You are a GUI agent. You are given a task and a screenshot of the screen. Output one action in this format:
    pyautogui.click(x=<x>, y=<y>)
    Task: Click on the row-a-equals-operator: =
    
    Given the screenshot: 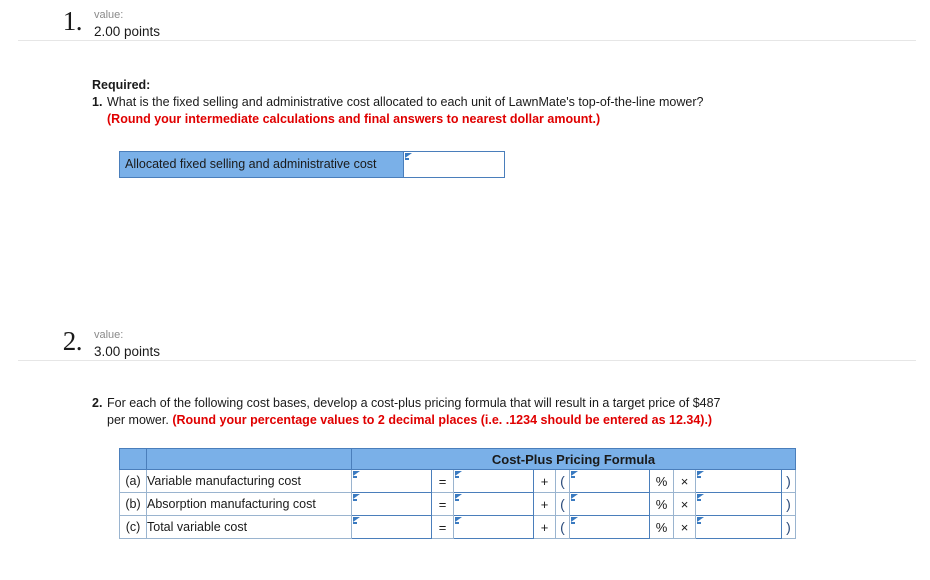 What is the action you would take?
    pyautogui.click(x=442, y=481)
    